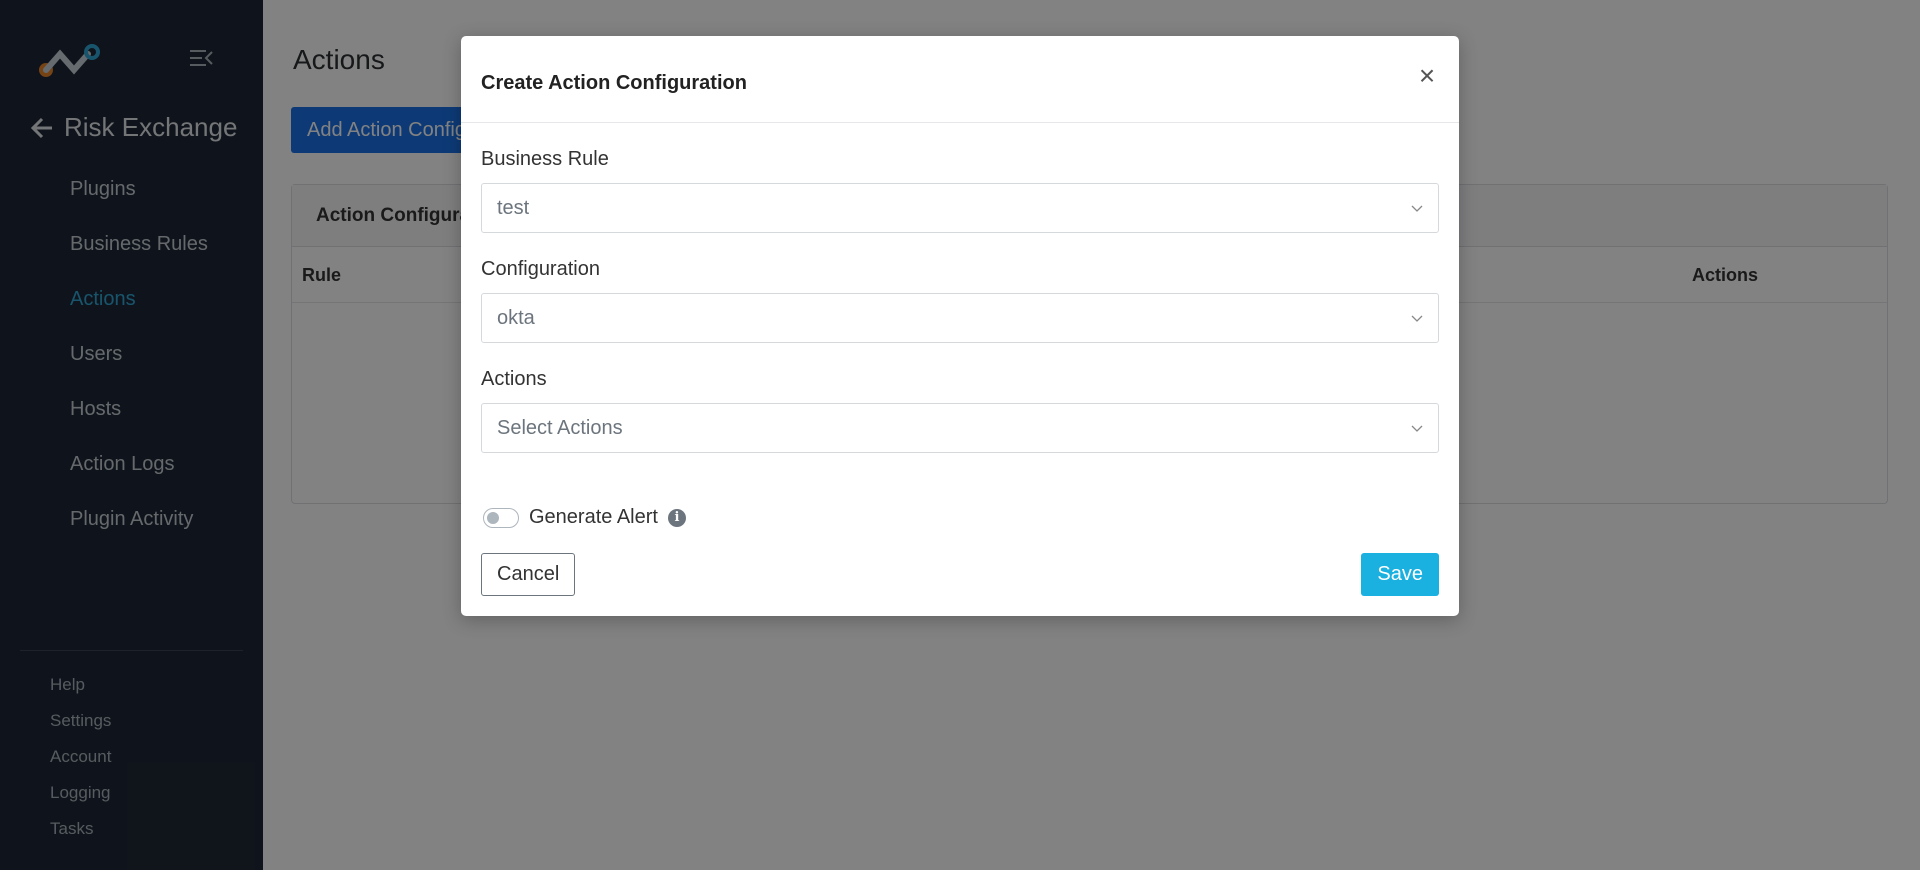 Image resolution: width=1920 pixels, height=870 pixels. Describe the element at coordinates (516, 318) in the screenshot. I see `configuration-value: okta` at that location.